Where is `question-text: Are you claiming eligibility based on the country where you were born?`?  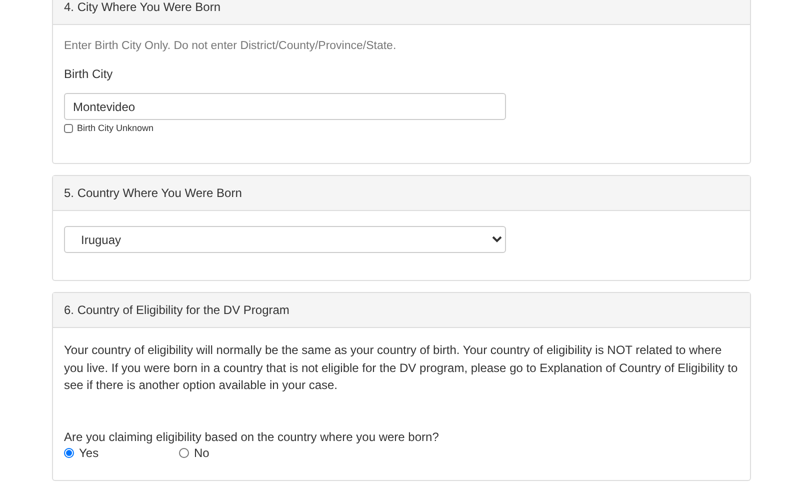
question-text: Are you claiming eligibility based on the country where you were born? is located at coordinates (252, 437).